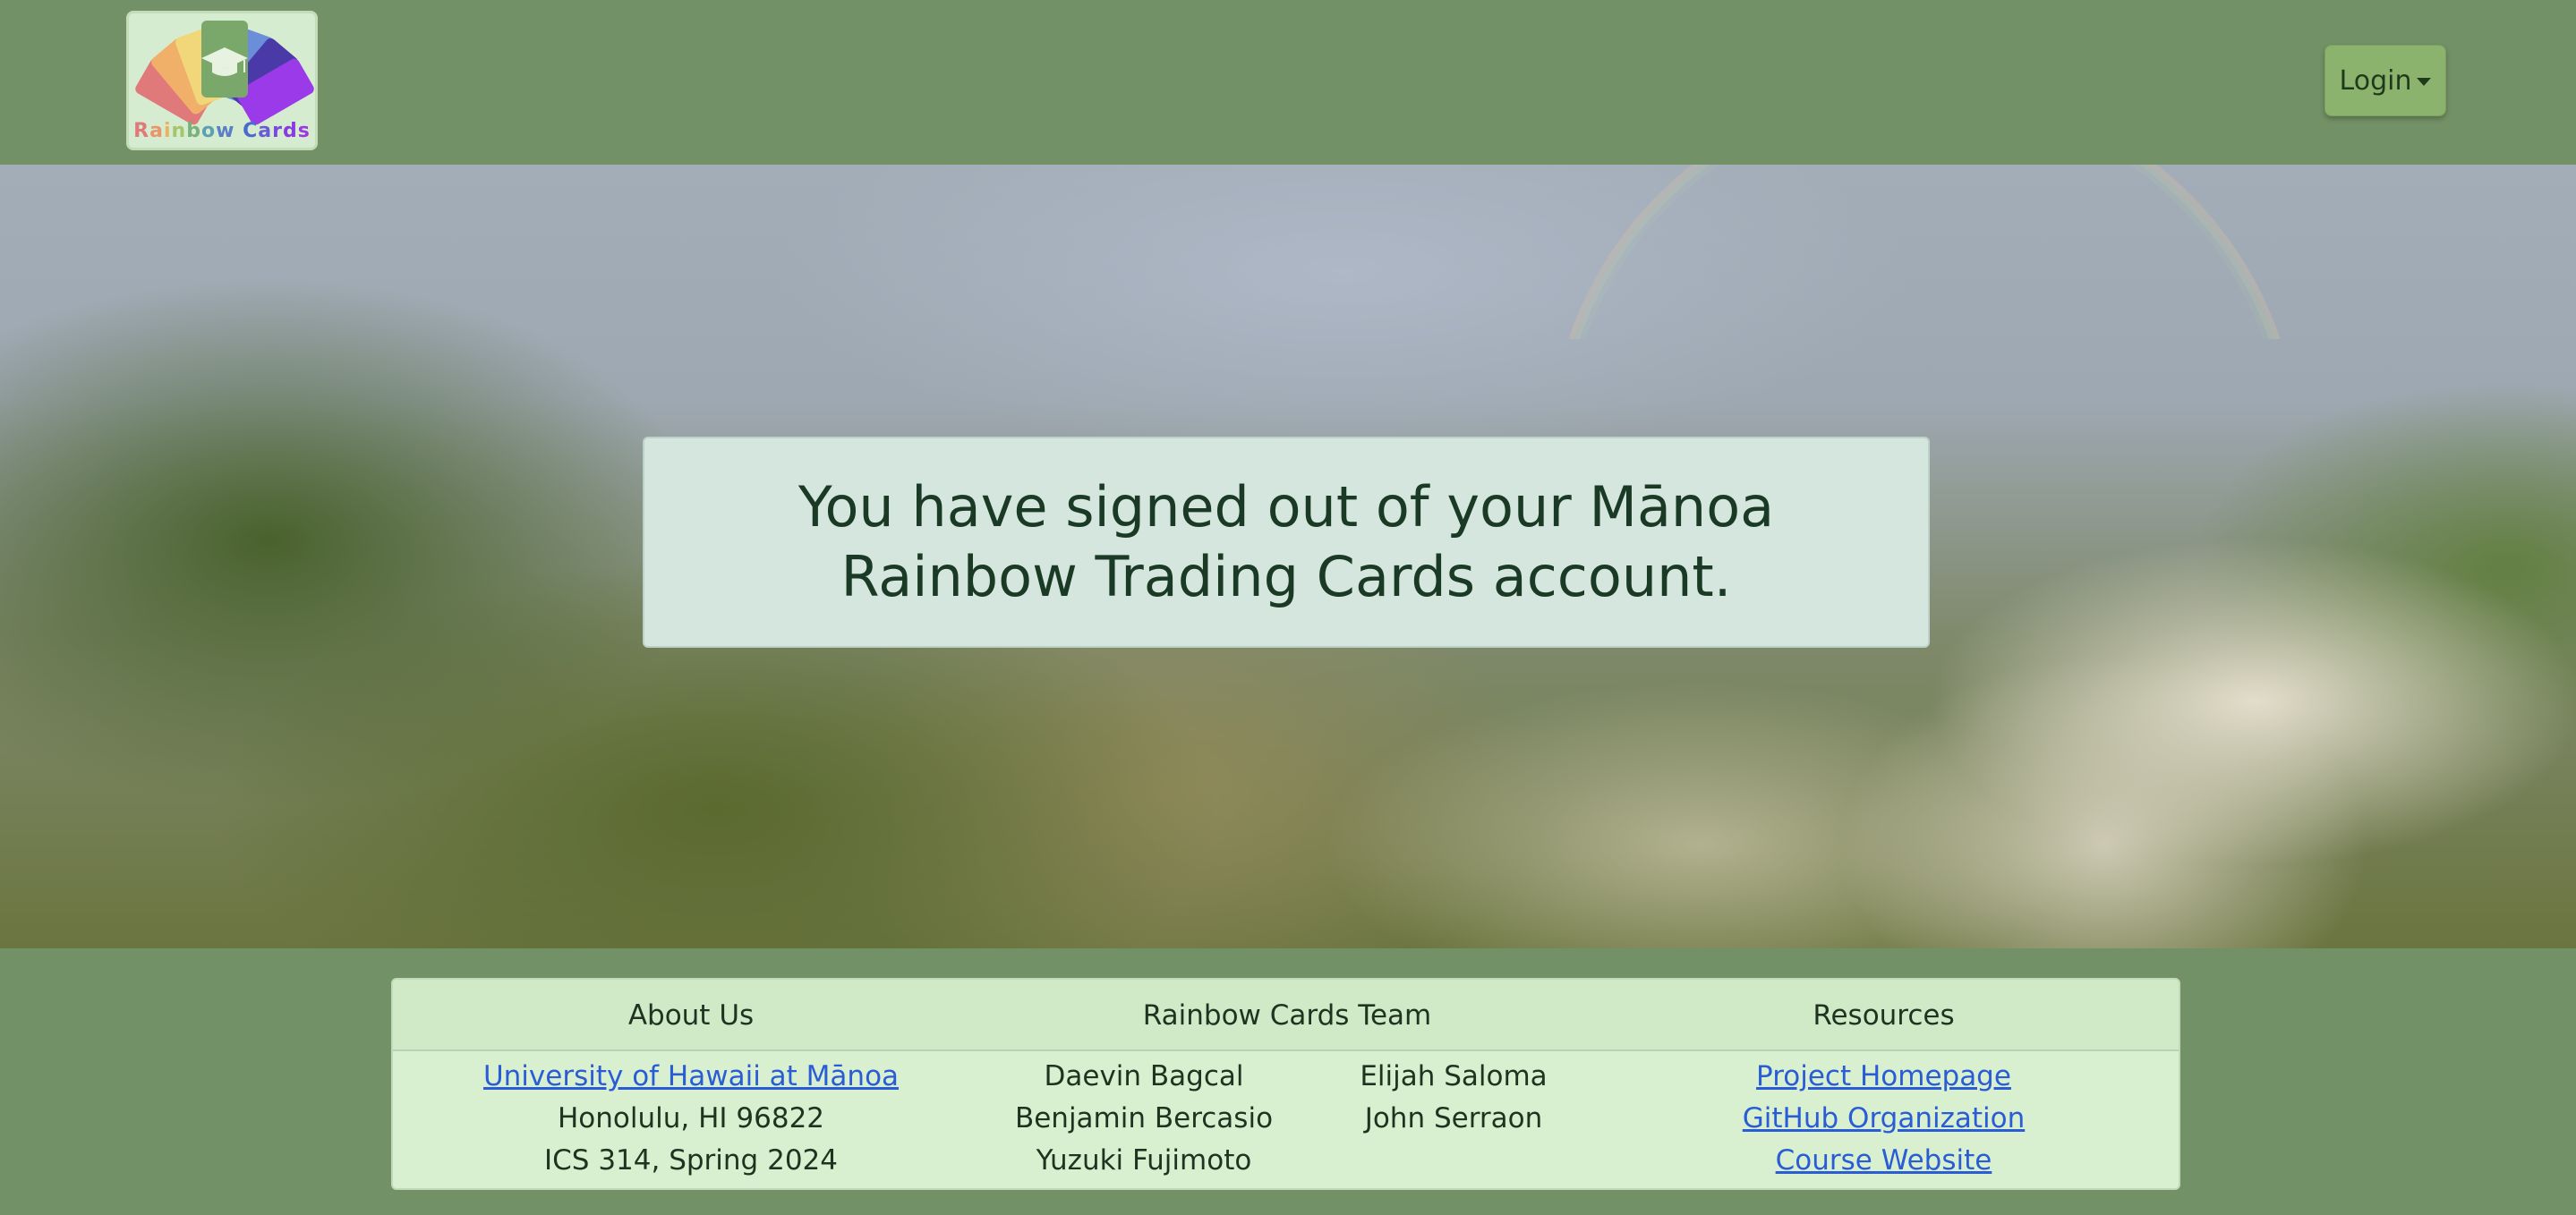  Describe the element at coordinates (208, 131) in the screenshot. I see `logo-letter: o` at that location.